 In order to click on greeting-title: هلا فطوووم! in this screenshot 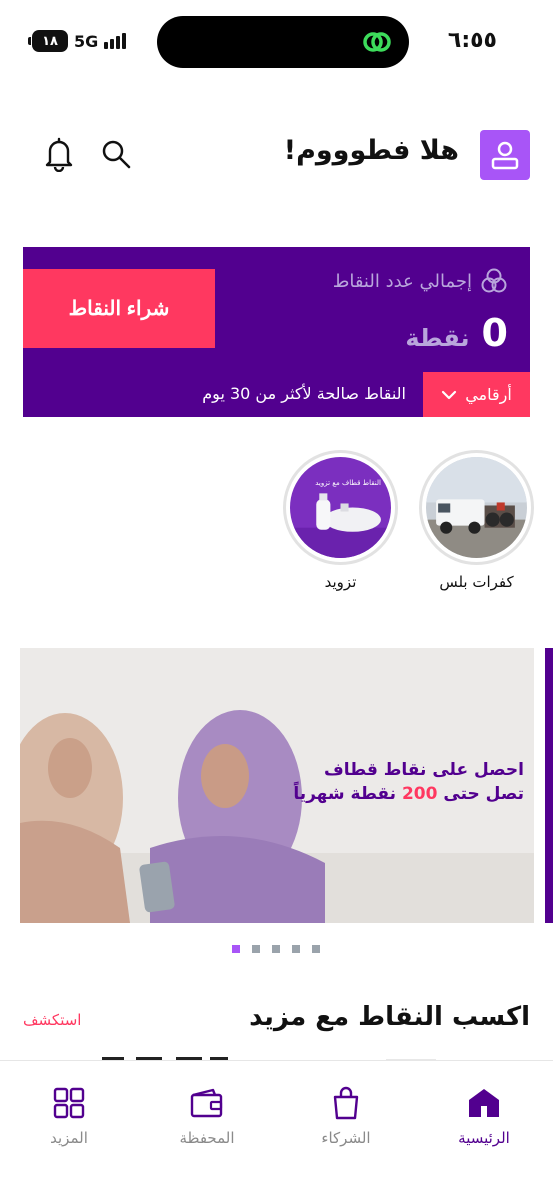, I will do `click(371, 150)`.